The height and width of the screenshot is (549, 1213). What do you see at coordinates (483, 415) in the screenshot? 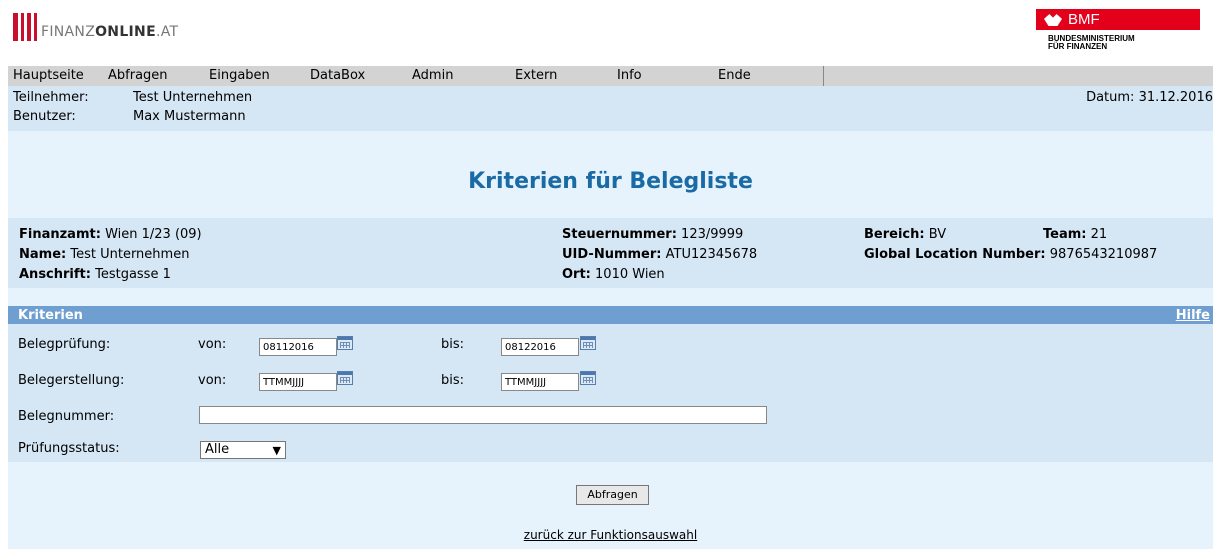
I see `belegnummer-input` at bounding box center [483, 415].